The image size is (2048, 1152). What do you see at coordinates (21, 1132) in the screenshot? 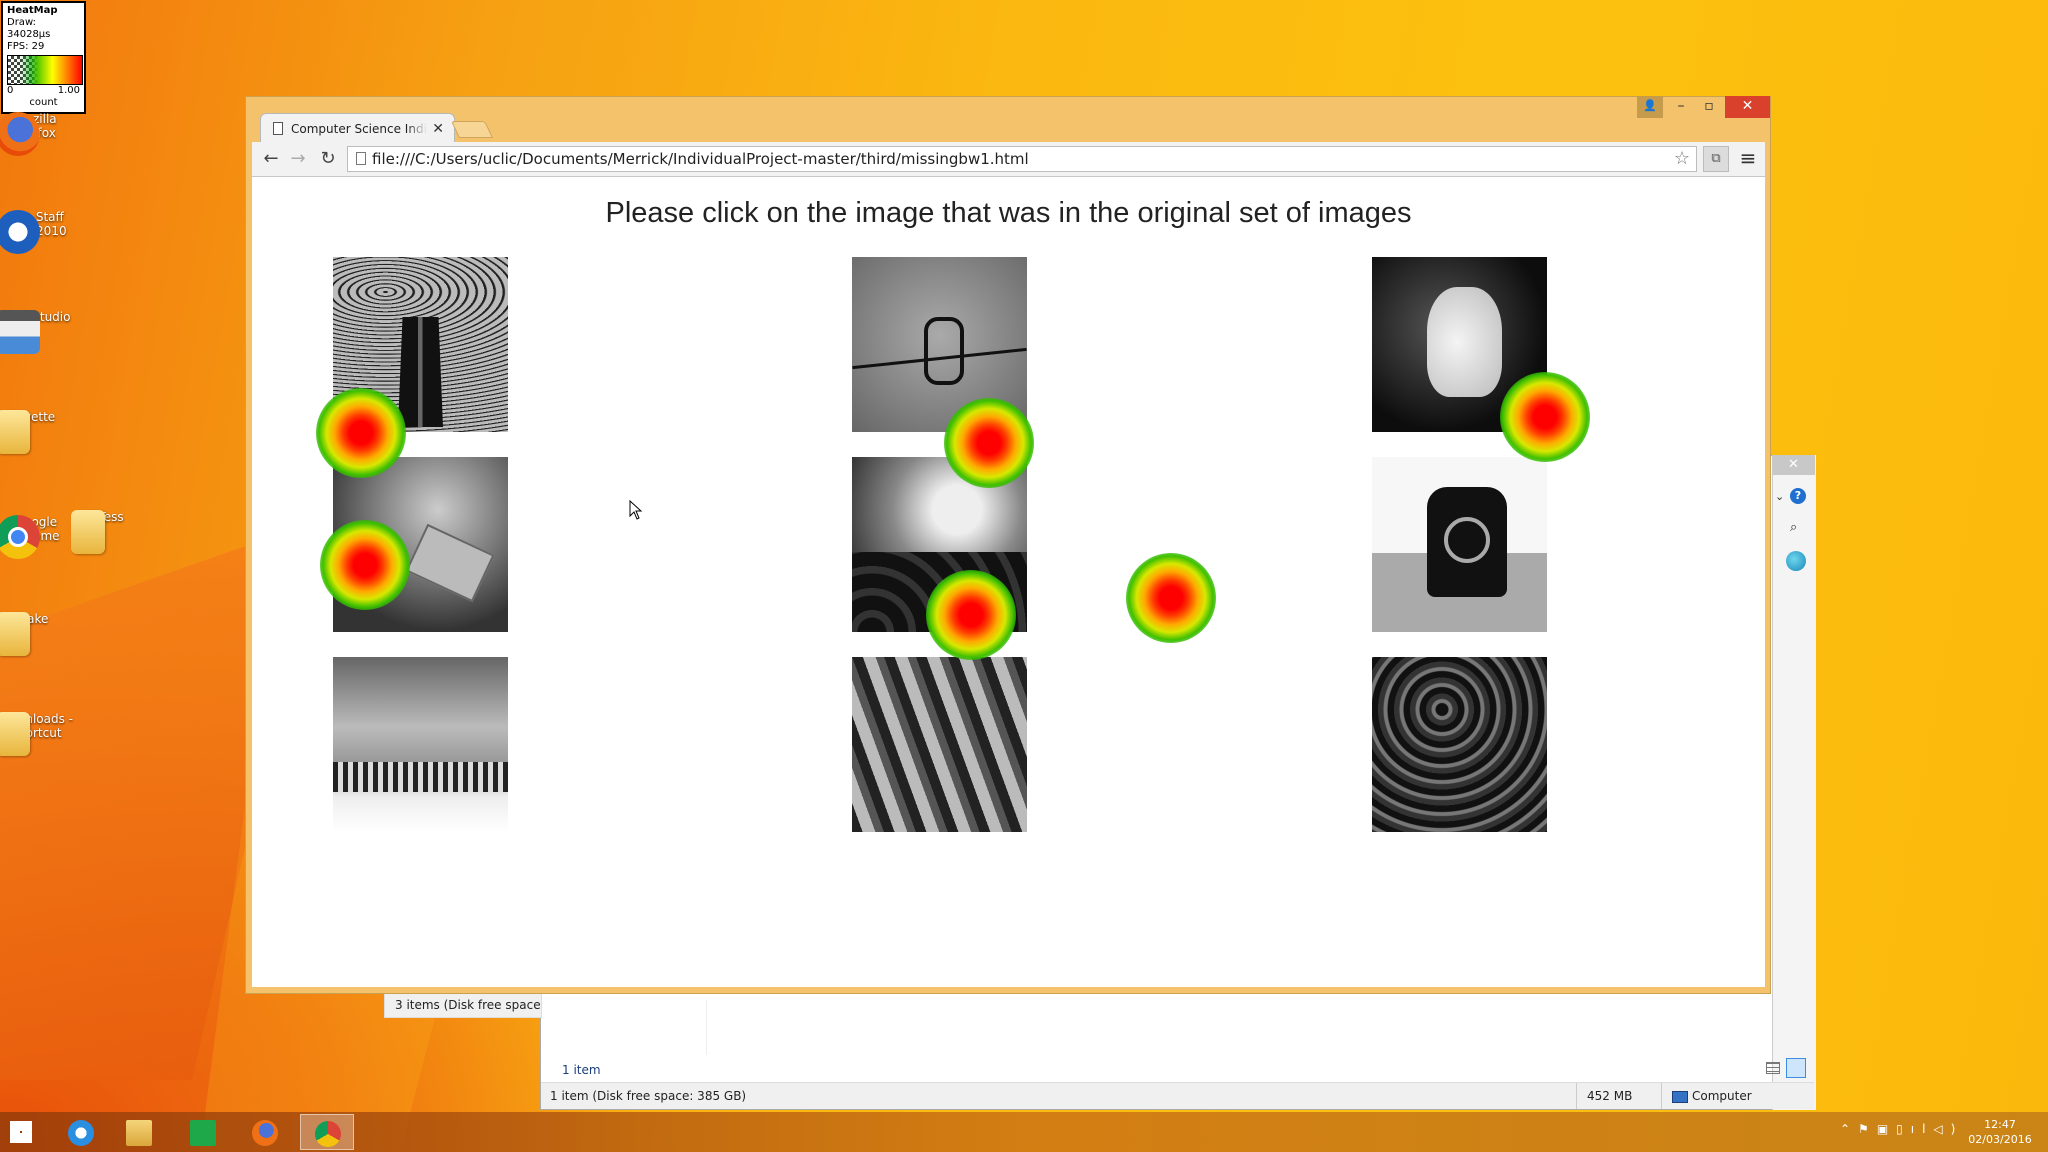
I see `windows-start-icon` at bounding box center [21, 1132].